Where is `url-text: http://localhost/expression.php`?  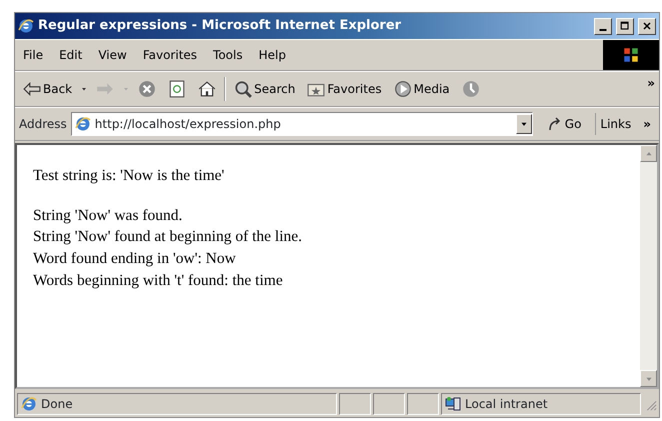 url-text: http://localhost/expression.php is located at coordinates (188, 124).